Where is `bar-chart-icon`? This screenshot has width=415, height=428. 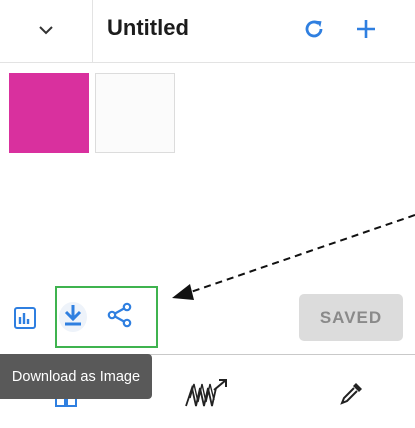 bar-chart-icon is located at coordinates (25, 320).